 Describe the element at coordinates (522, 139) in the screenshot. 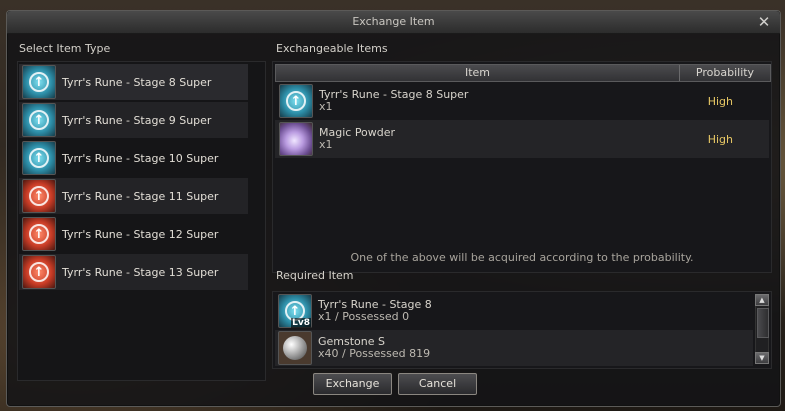

I see `table-row: Magic Powder x1 High` at that location.